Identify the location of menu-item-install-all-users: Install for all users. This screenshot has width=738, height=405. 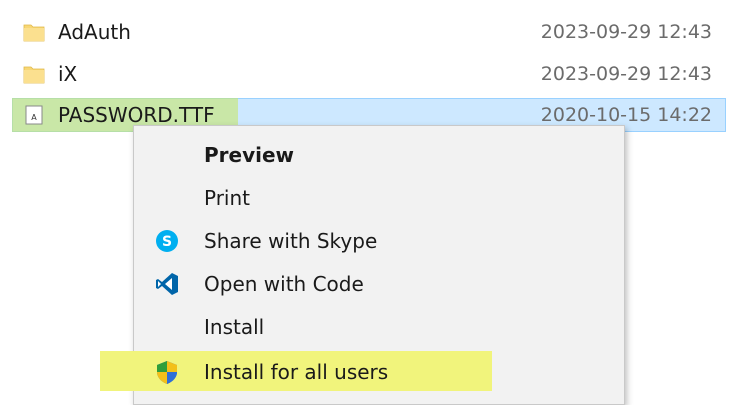
(296, 371).